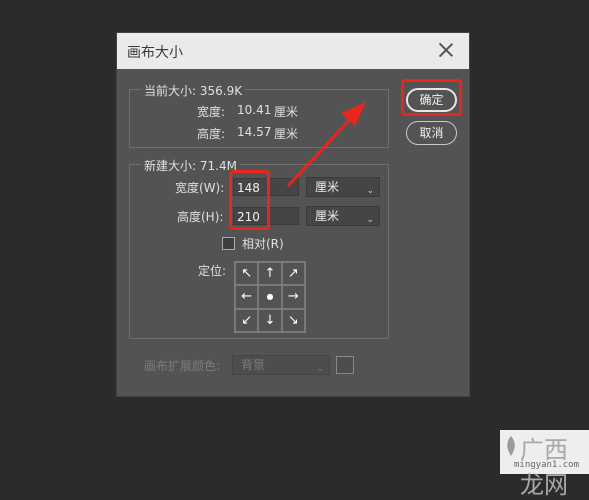  I want to click on annotation-arrow-icon, so click(326, 145).